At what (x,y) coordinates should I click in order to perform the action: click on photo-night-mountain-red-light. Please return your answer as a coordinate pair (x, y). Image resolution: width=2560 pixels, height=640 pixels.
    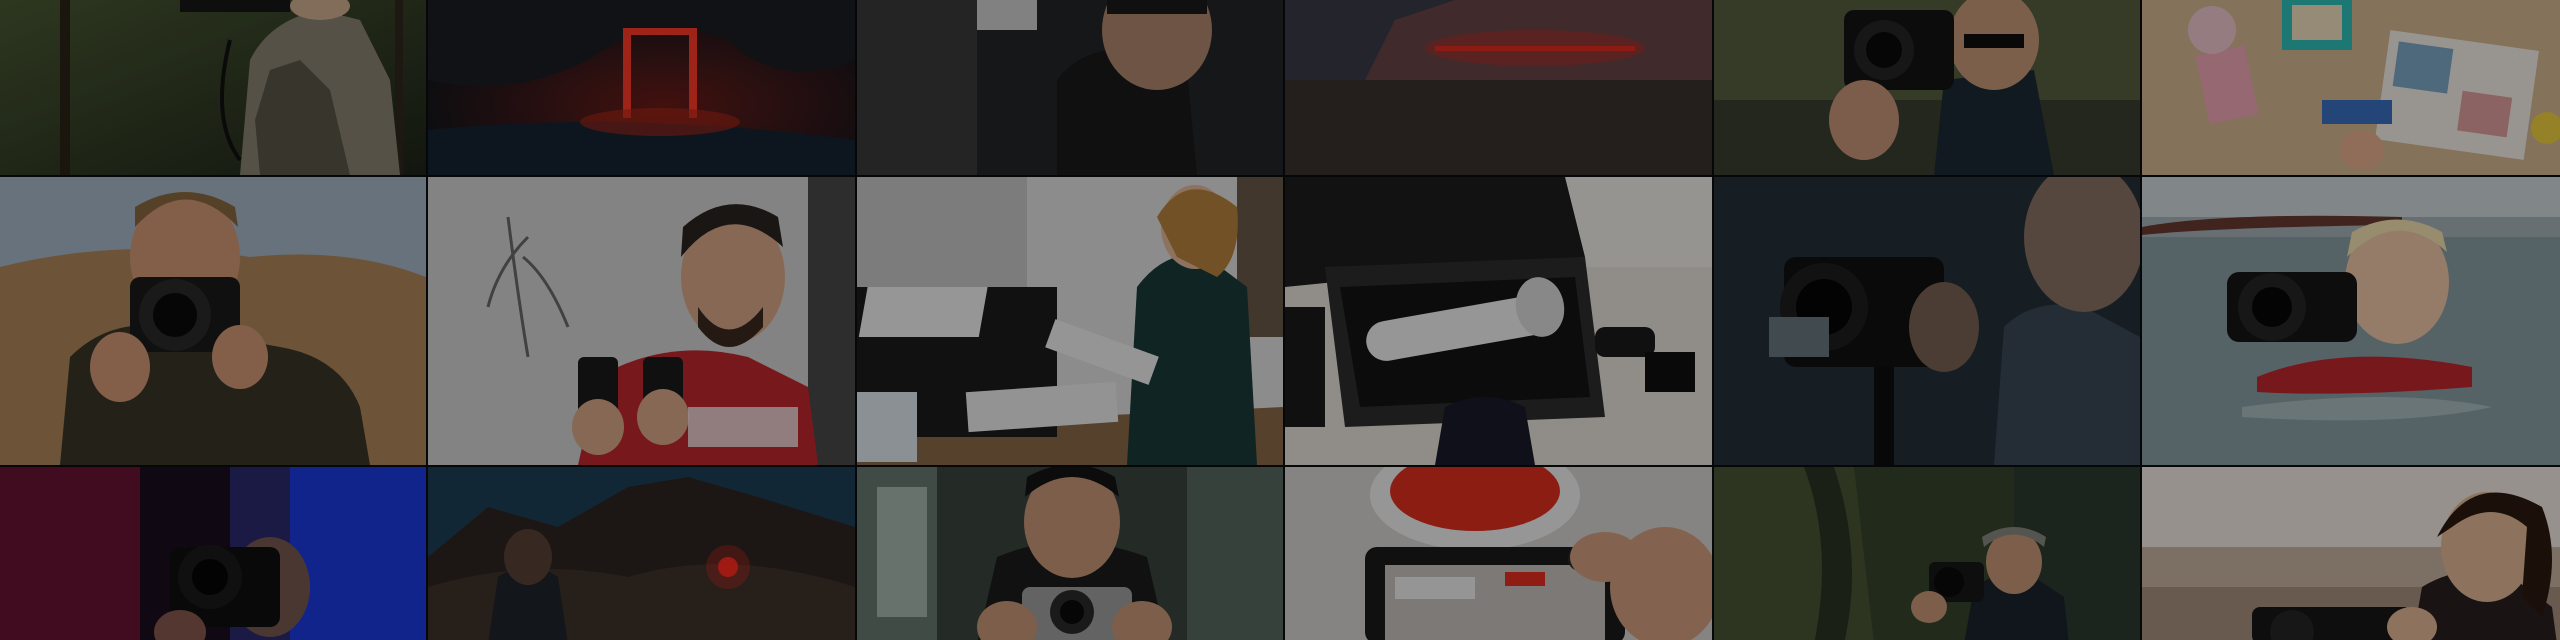
    Looking at the image, I should click on (641, 553).